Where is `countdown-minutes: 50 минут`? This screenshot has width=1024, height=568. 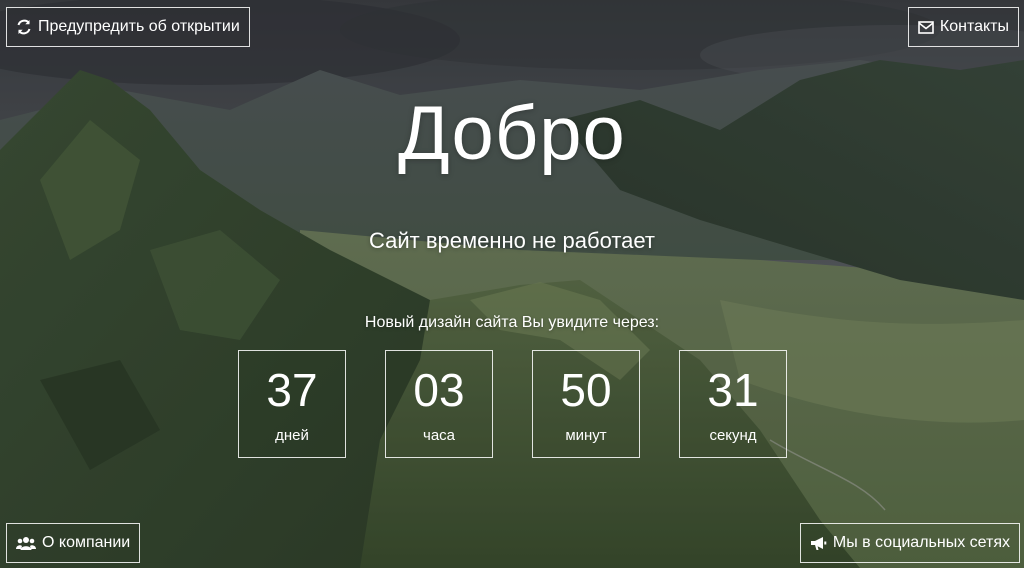 countdown-minutes: 50 минут is located at coordinates (586, 404).